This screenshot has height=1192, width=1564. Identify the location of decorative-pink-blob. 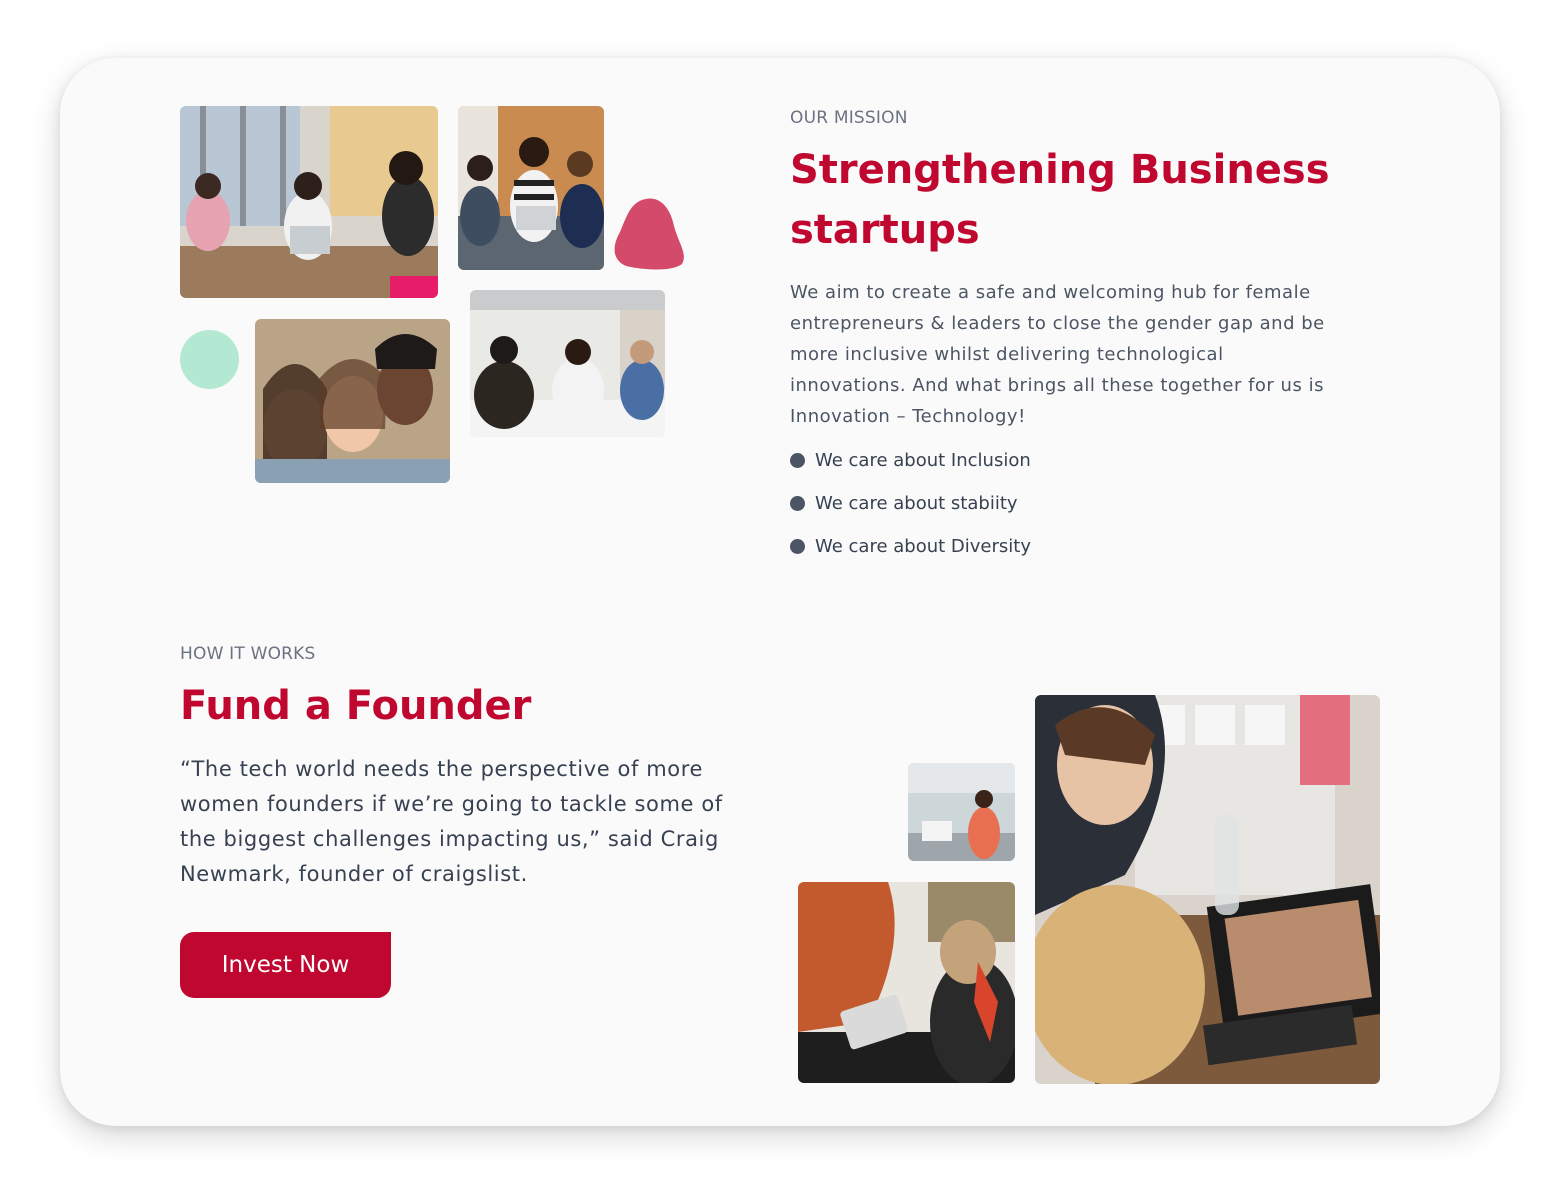
(649, 234).